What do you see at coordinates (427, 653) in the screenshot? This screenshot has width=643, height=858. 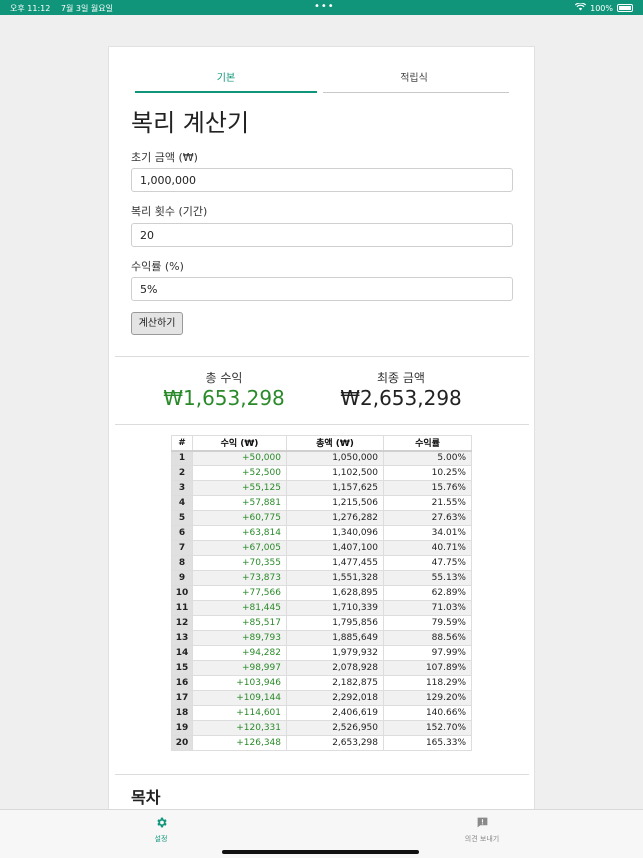 I see `rate-cell: 97.99%` at bounding box center [427, 653].